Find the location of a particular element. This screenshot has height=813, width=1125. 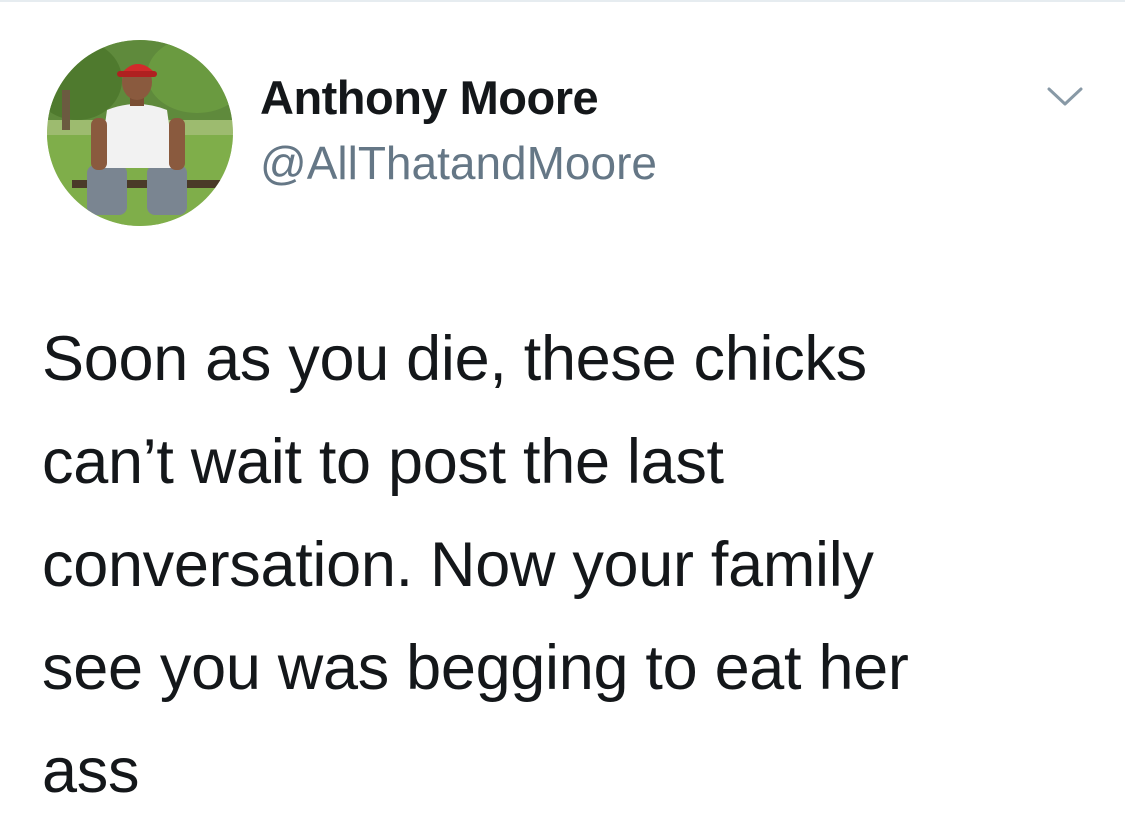

tweet-text-line: conversation. Now your family is located at coordinates (458, 565).